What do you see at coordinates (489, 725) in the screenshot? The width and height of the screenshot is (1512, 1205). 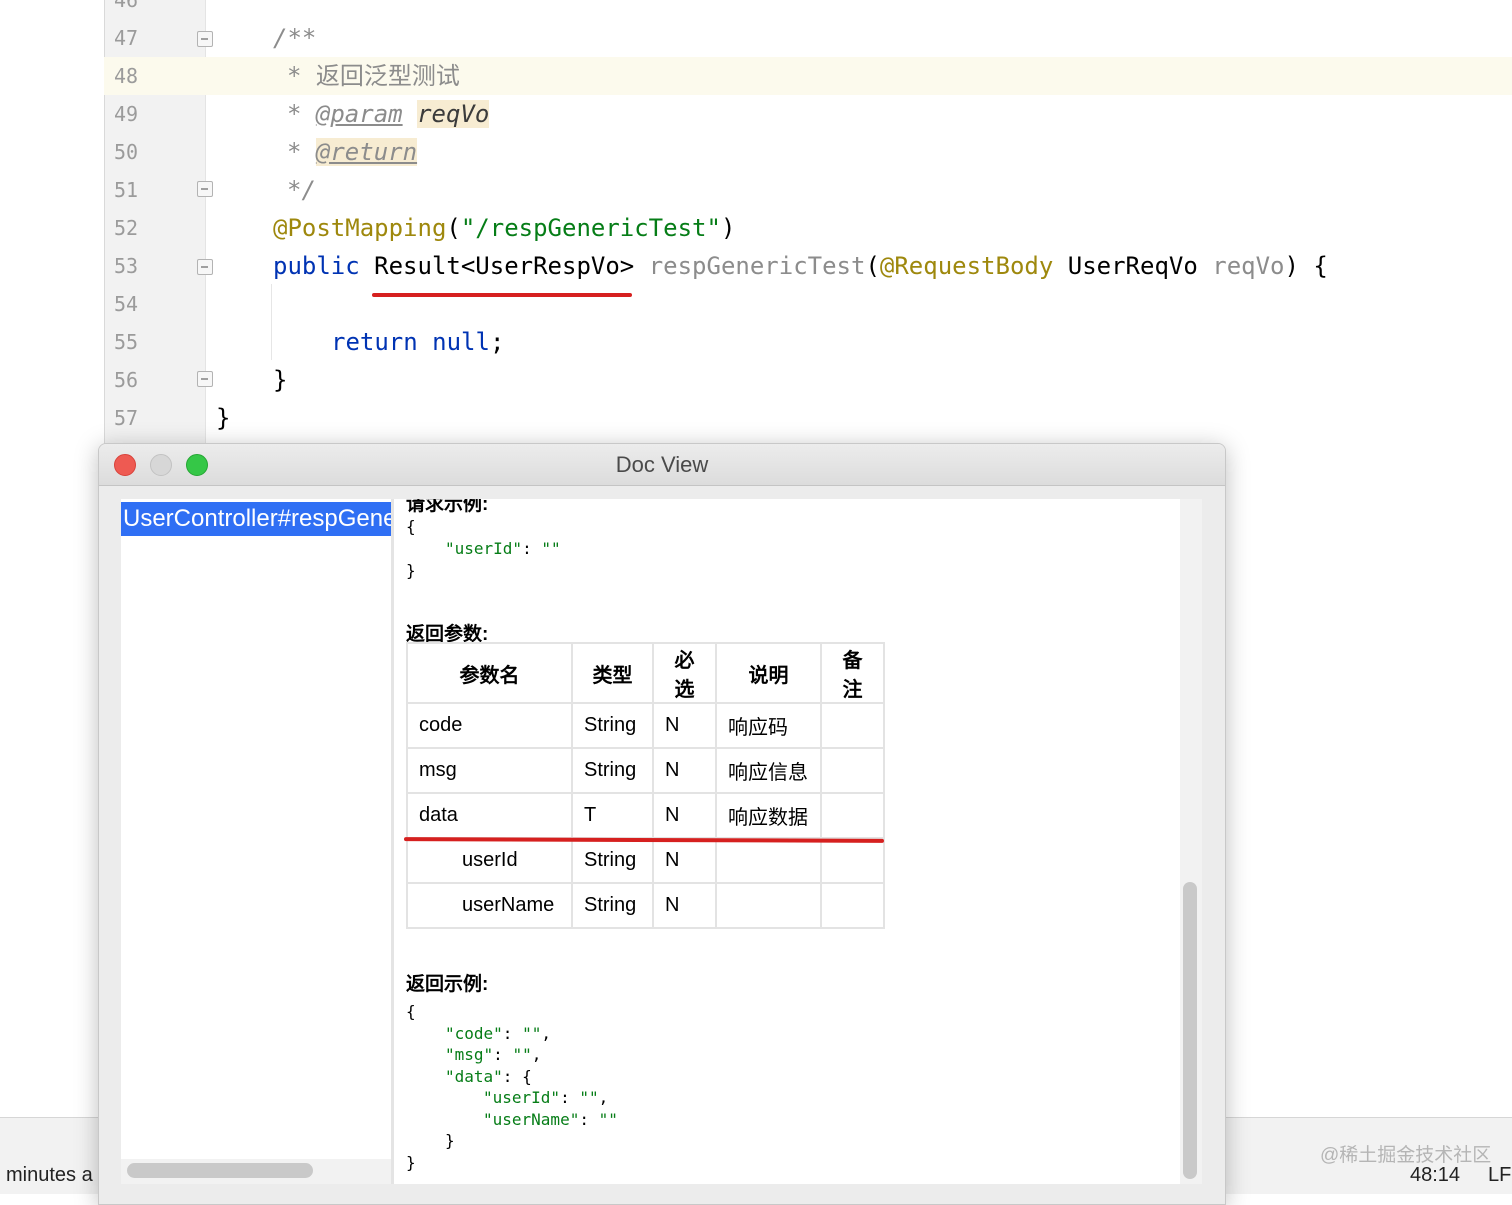 I see `table-cell: code` at bounding box center [489, 725].